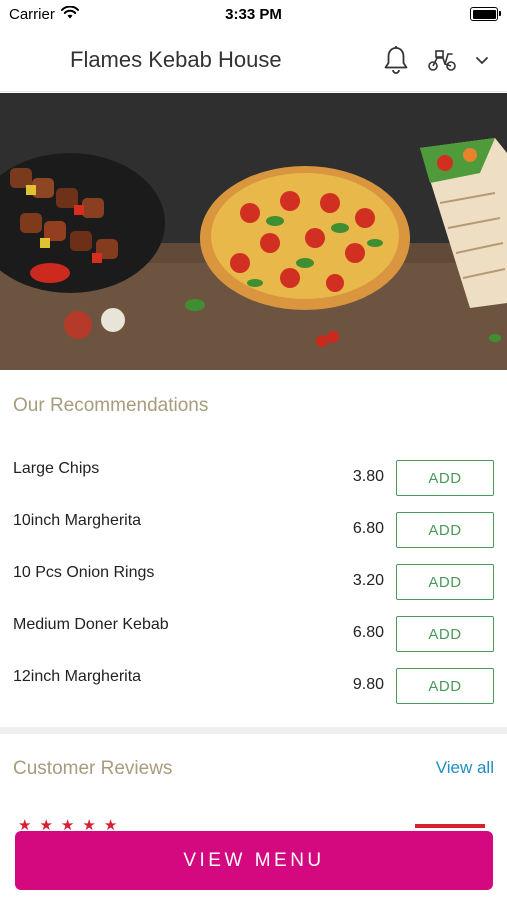 This screenshot has height=900, width=507. Describe the element at coordinates (368, 580) in the screenshot. I see `item-price: 3.20` at that location.